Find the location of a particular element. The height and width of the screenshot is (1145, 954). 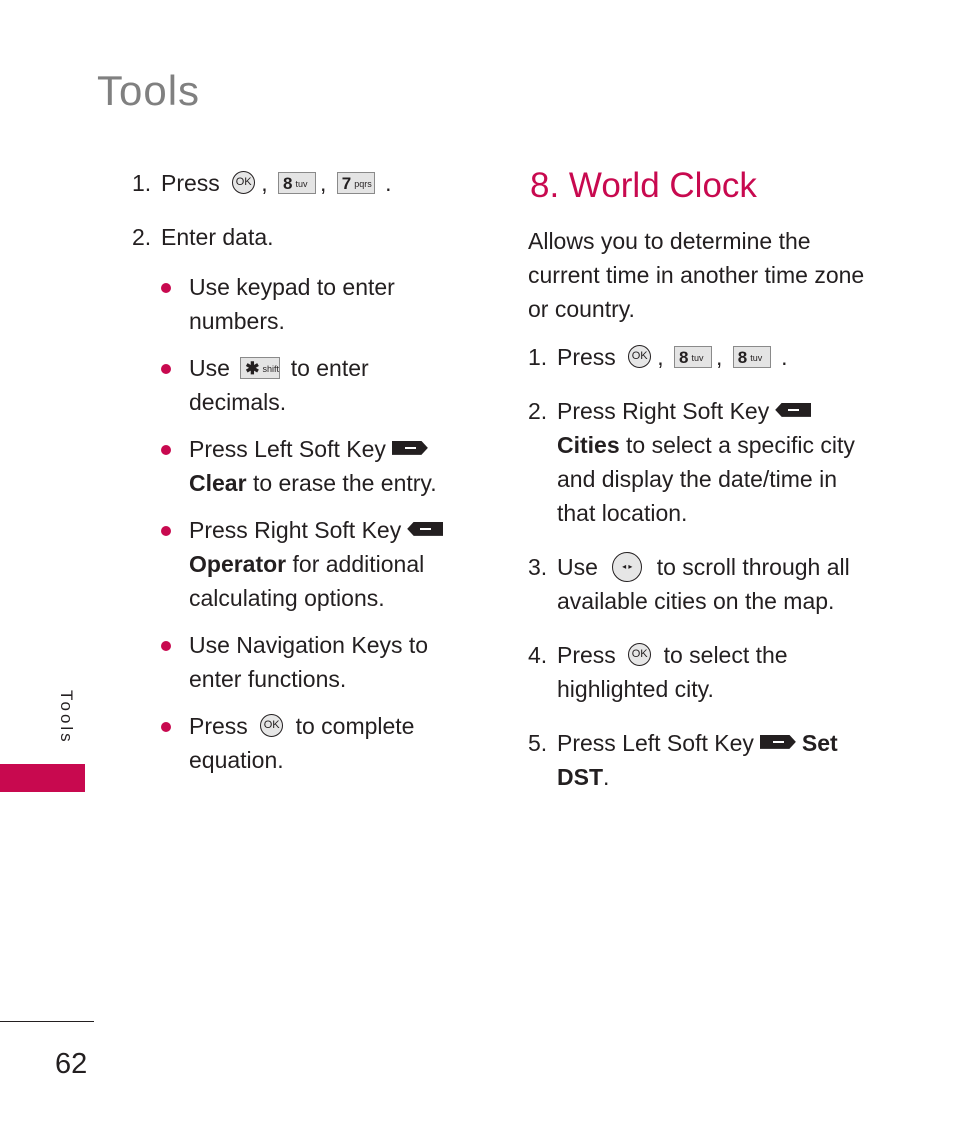

step-text: Press Right Soft Key is located at coordinates (663, 411).